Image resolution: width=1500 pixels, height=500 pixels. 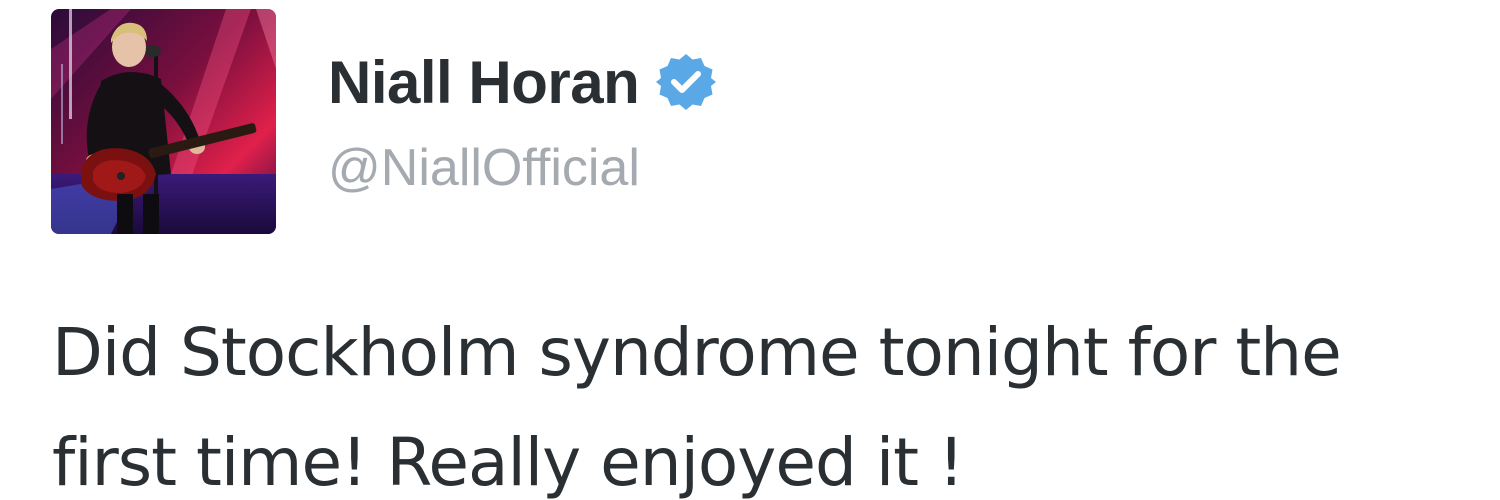 I want to click on avatar-image, so click(x=163, y=121).